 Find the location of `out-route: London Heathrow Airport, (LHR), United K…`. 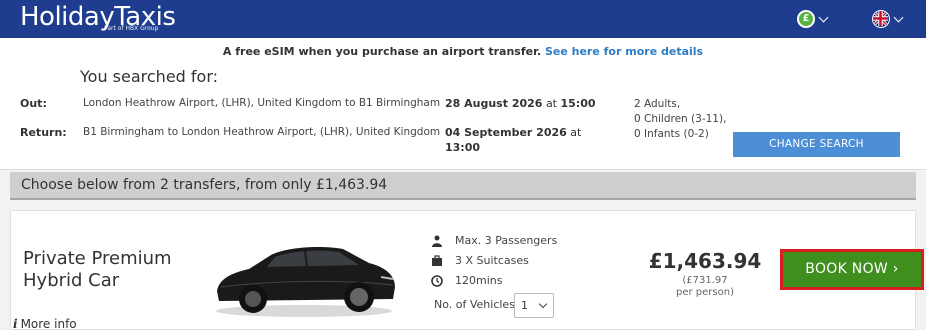

out-route: London Heathrow Airport, (LHR), United K… is located at coordinates (262, 103).